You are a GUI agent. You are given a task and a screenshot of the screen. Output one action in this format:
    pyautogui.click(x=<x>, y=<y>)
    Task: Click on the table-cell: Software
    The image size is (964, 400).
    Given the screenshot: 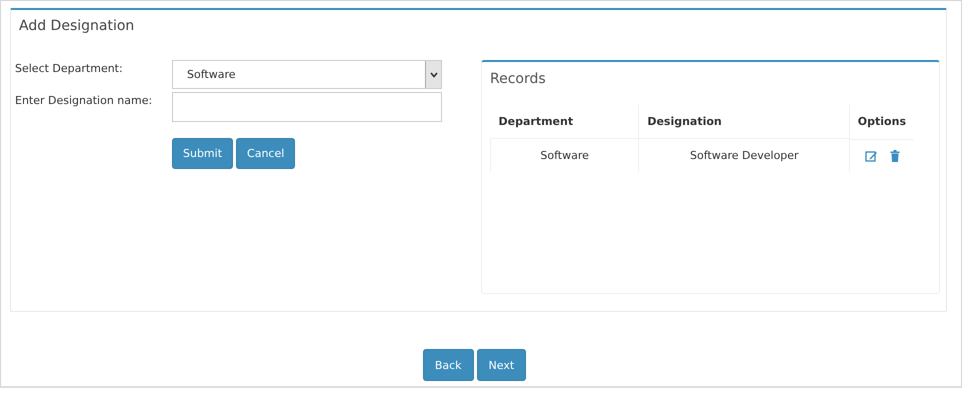 What is the action you would take?
    pyautogui.click(x=564, y=155)
    